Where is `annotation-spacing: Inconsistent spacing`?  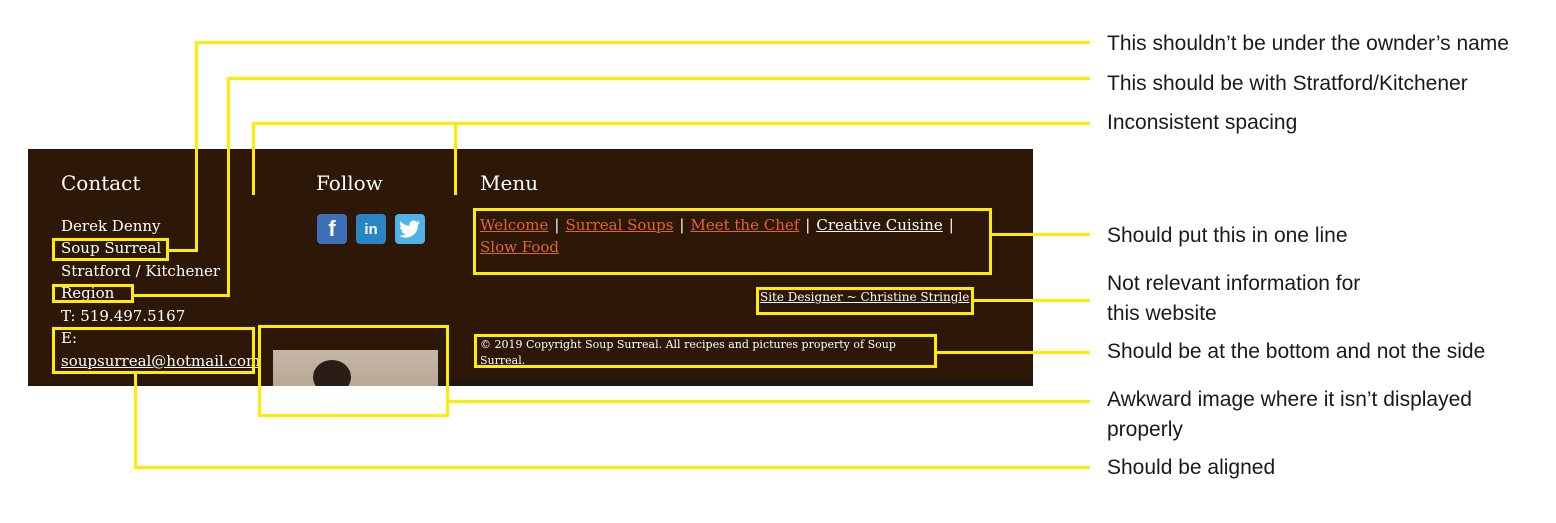 annotation-spacing: Inconsistent spacing is located at coordinates (1202, 122).